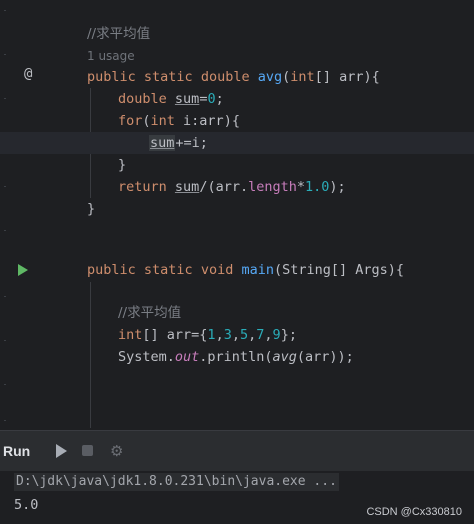 This screenshot has height=524, width=474. I want to click on number: 1.0, so click(317, 187).